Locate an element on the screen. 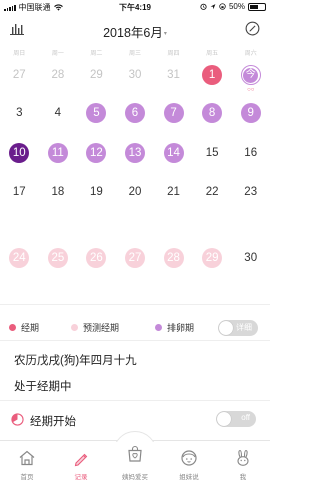 The image size is (320, 480). edit-icon is located at coordinates (252, 28).